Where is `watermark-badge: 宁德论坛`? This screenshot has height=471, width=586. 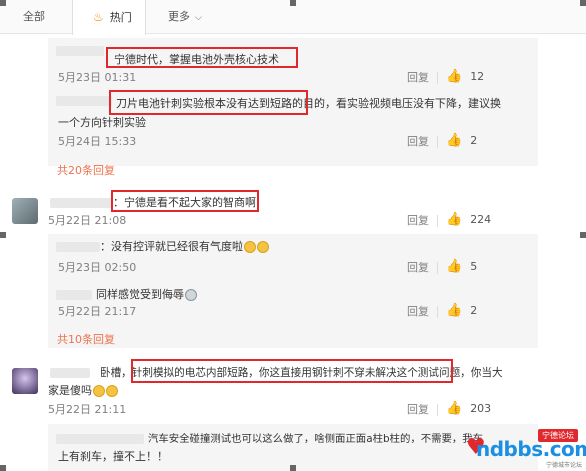 watermark-badge: 宁德论坛 is located at coordinates (558, 435).